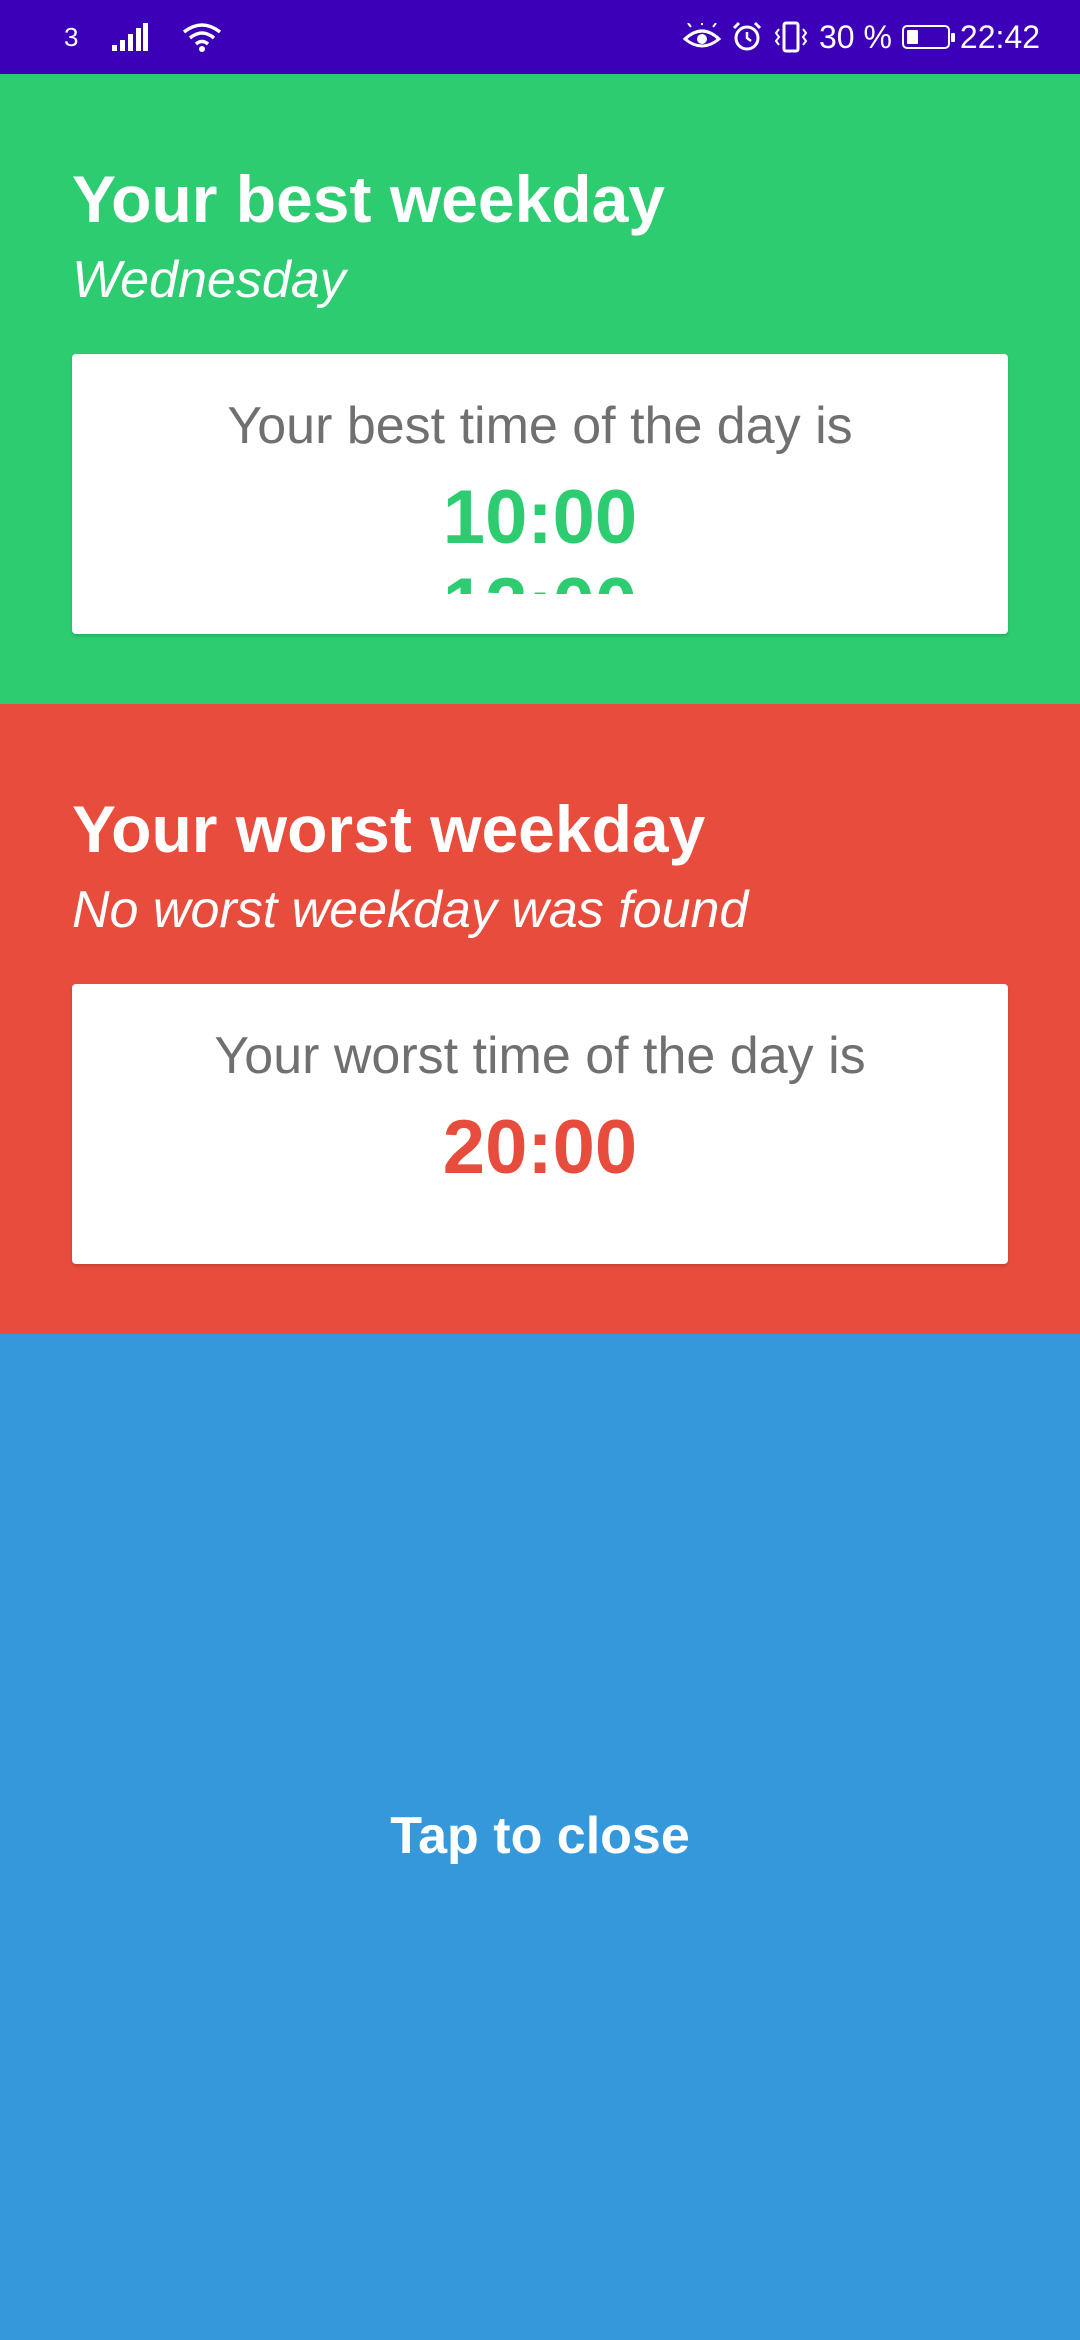  I want to click on carrier-label: 3, so click(71, 36).